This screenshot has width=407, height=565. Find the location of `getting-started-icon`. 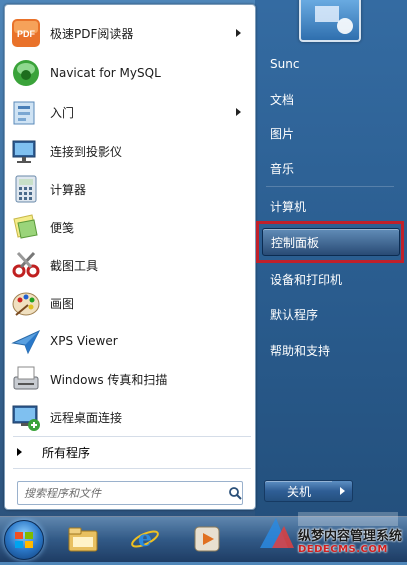

getting-started-icon is located at coordinates (26, 112).